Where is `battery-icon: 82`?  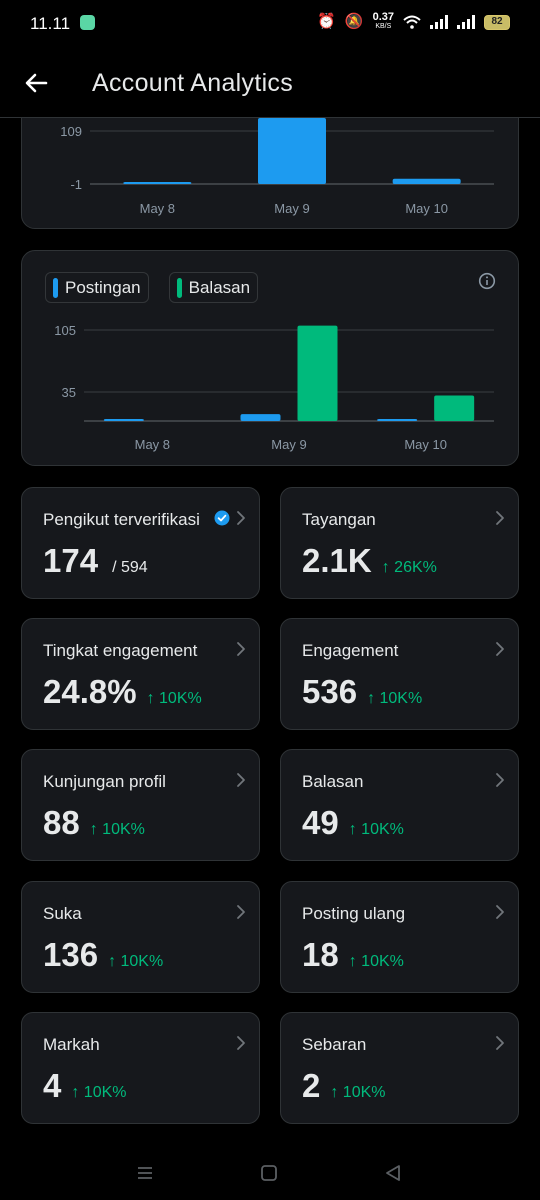 battery-icon: 82 is located at coordinates (497, 22).